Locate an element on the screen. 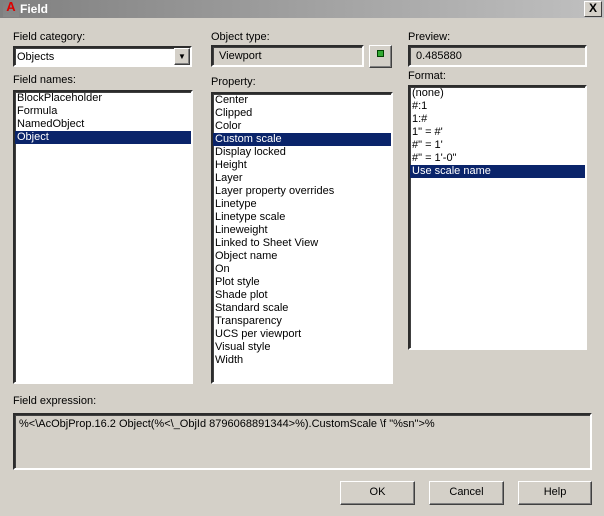 This screenshot has width=604, height=516. list-item: Standard scale is located at coordinates (302, 308).